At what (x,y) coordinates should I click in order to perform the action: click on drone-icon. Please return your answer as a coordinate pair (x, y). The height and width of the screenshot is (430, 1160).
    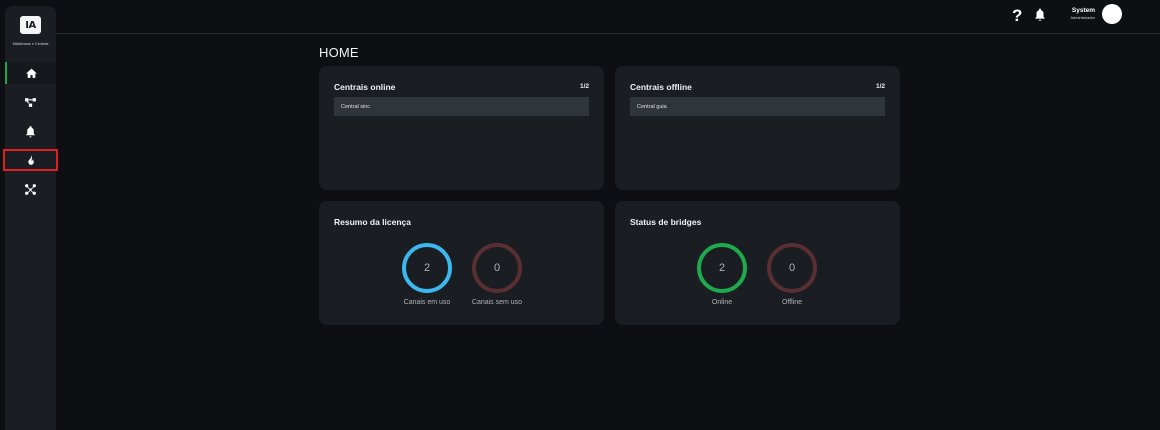
    Looking at the image, I should click on (30, 189).